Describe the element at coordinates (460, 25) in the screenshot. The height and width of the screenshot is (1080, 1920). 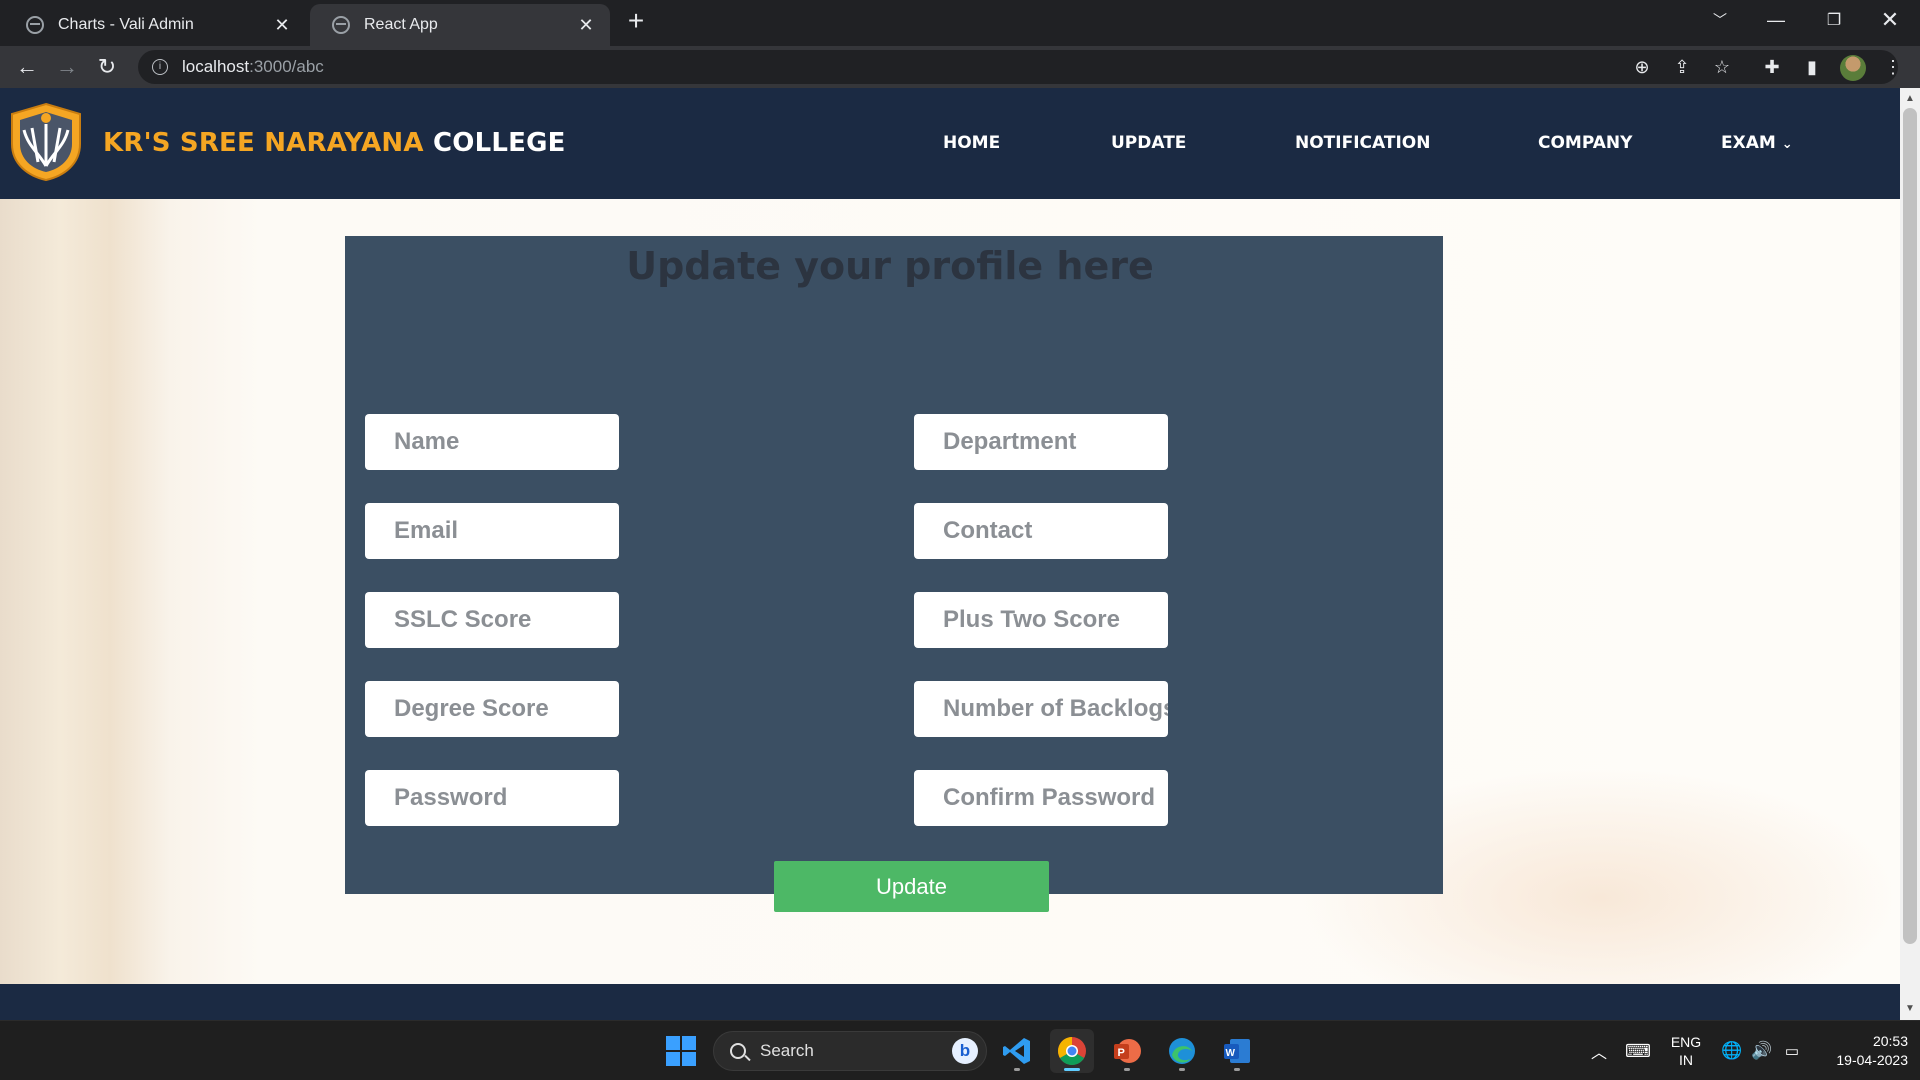
I see `browser-tab-react-app: React App ✕` at that location.